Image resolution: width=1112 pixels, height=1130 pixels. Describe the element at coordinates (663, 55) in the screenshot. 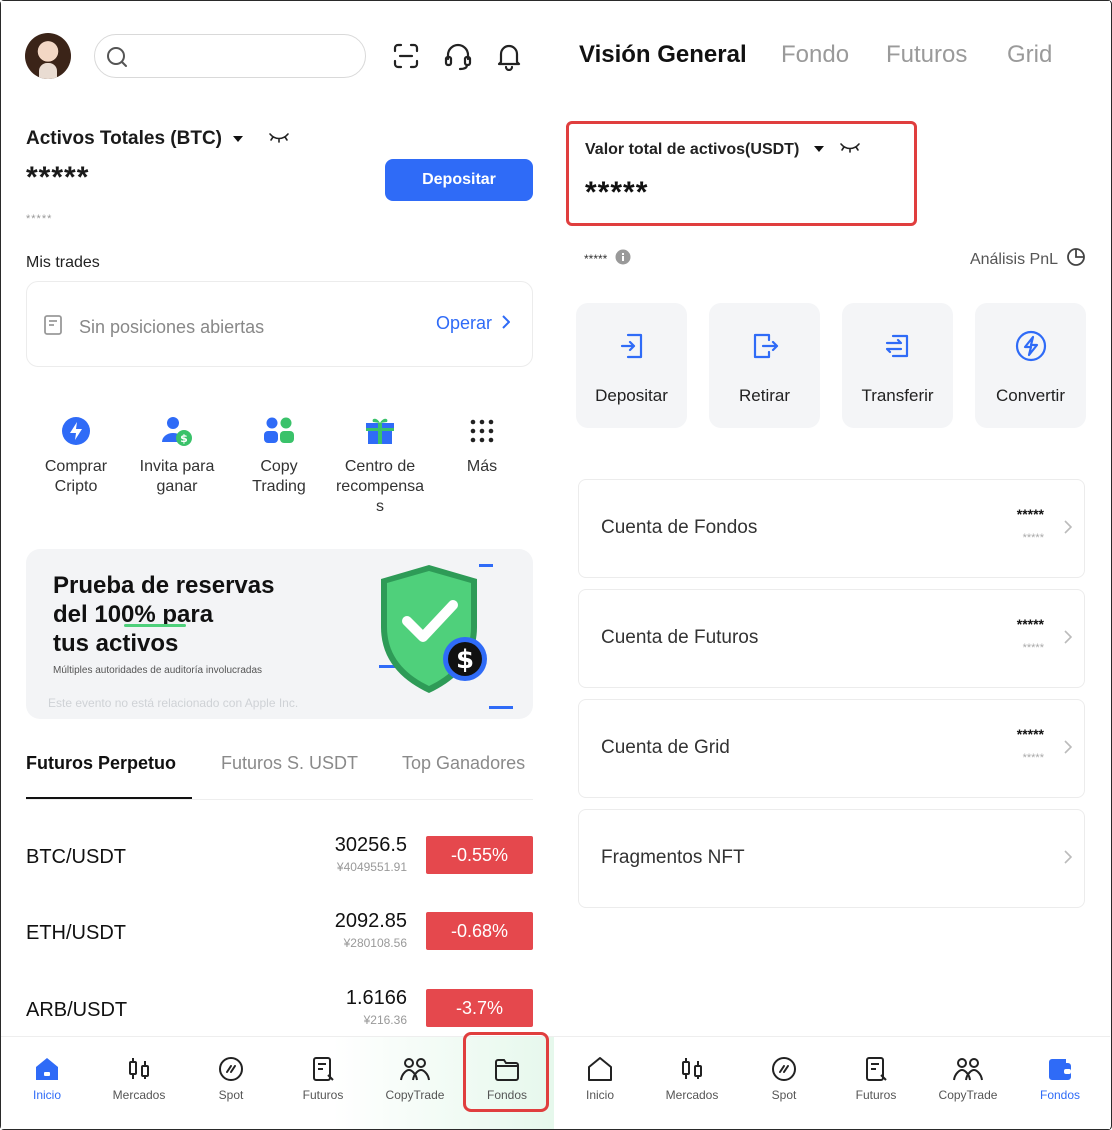

I see `tab-overview: Visión General` at that location.